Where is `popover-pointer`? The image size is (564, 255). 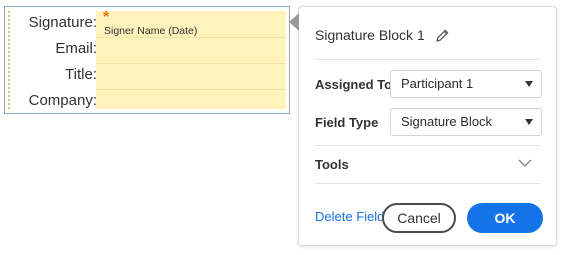 popover-pointer is located at coordinates (294, 22).